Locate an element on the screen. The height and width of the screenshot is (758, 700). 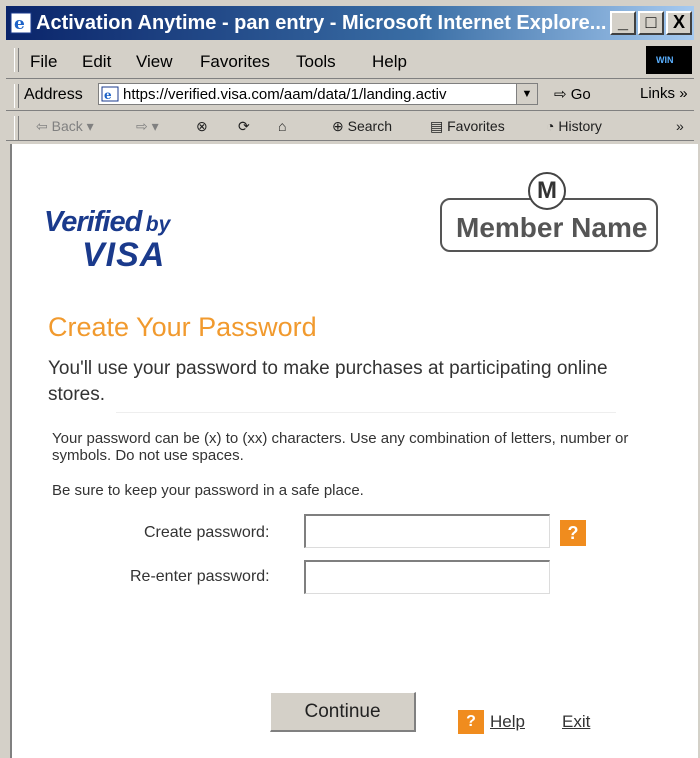
menu-favorites: Favorites is located at coordinates (235, 62).